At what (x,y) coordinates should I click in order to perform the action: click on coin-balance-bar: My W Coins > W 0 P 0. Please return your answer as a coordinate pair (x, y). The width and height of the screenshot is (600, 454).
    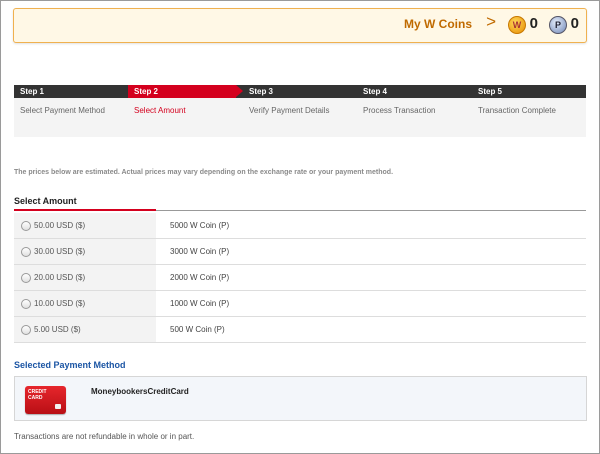
    Looking at the image, I should click on (300, 25).